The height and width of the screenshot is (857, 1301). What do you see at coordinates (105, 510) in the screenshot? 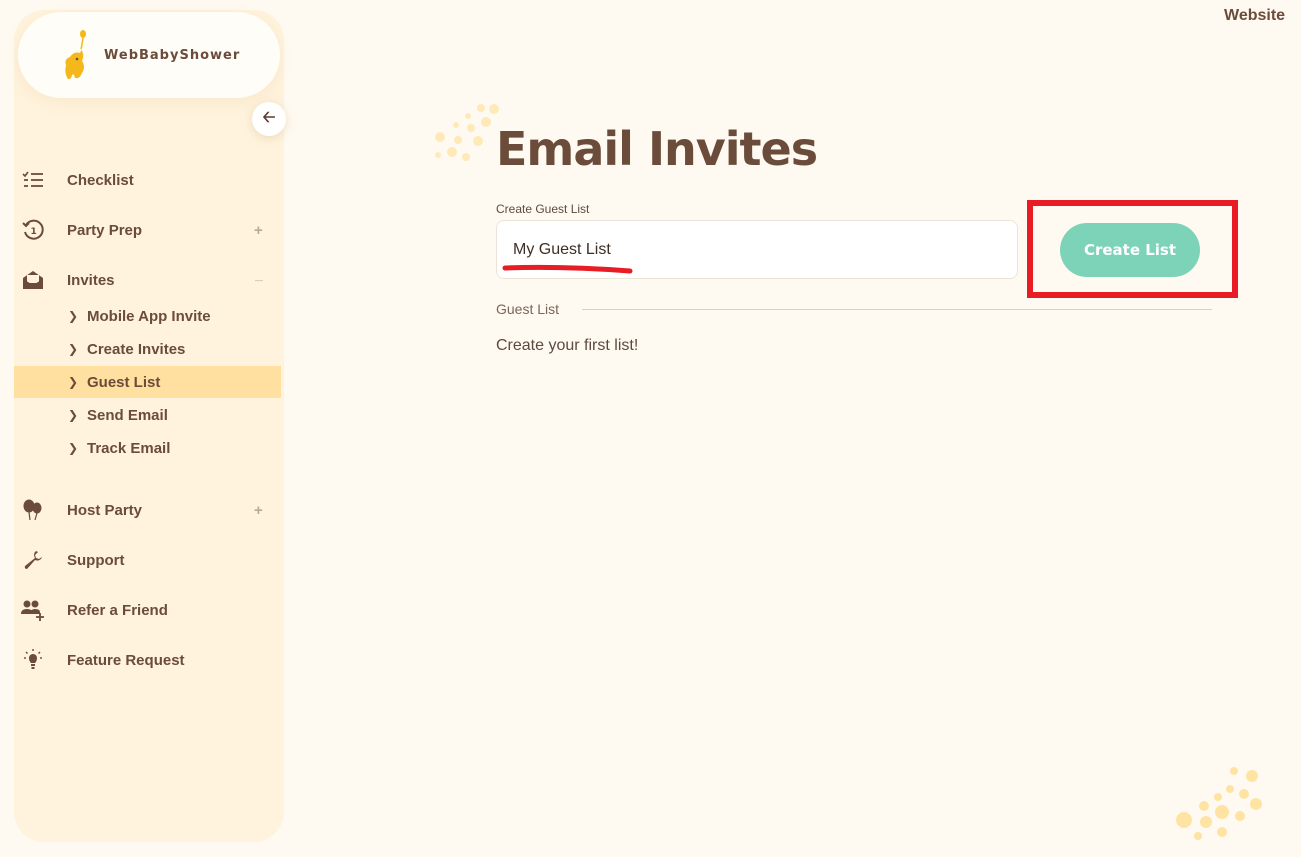
I see `sidebar-item-label: Host Party` at bounding box center [105, 510].